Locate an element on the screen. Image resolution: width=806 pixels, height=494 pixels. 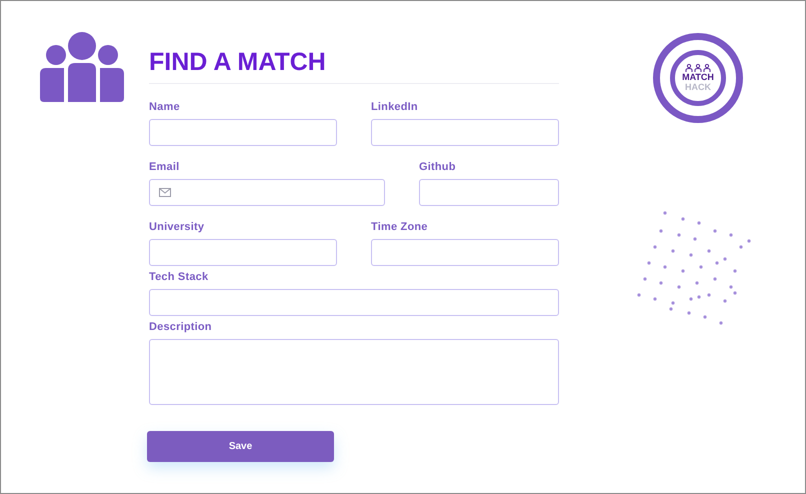
field-label: Github is located at coordinates (438, 167).